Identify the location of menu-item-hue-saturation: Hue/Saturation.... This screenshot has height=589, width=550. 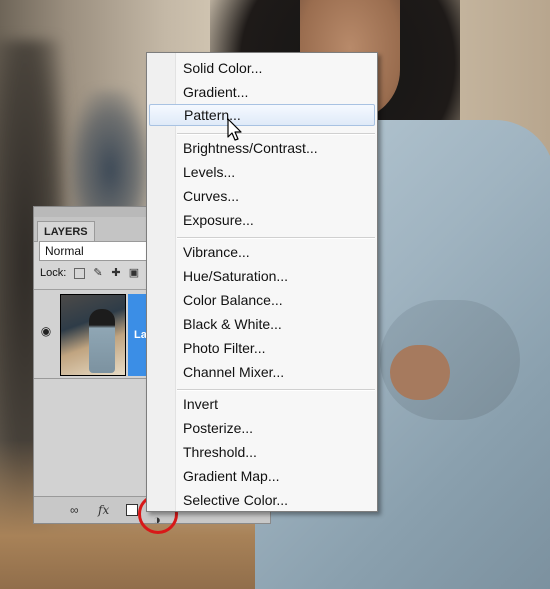
(262, 276).